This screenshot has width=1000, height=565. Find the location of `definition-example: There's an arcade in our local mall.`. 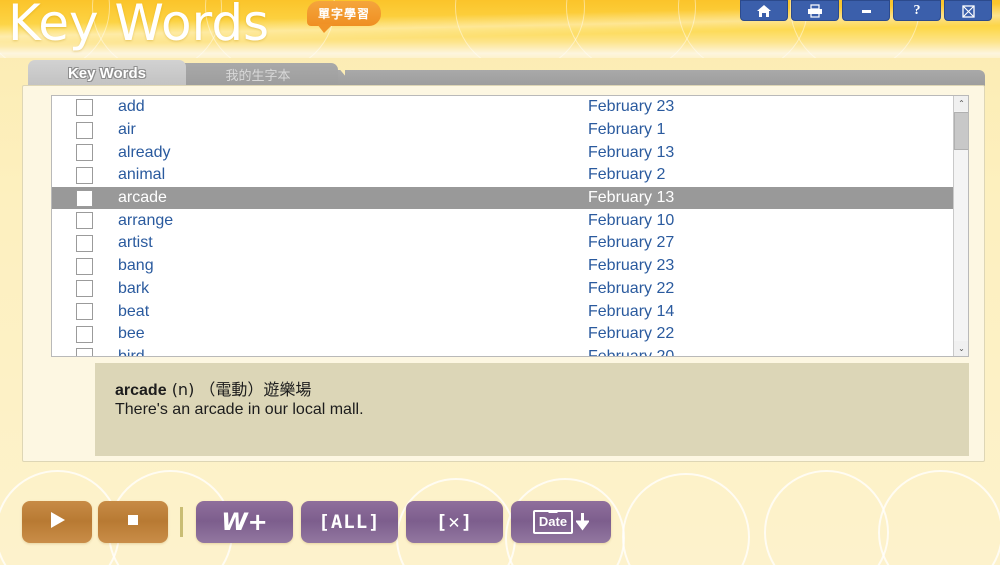

definition-example: There's an arcade in our local mall. is located at coordinates (239, 409).